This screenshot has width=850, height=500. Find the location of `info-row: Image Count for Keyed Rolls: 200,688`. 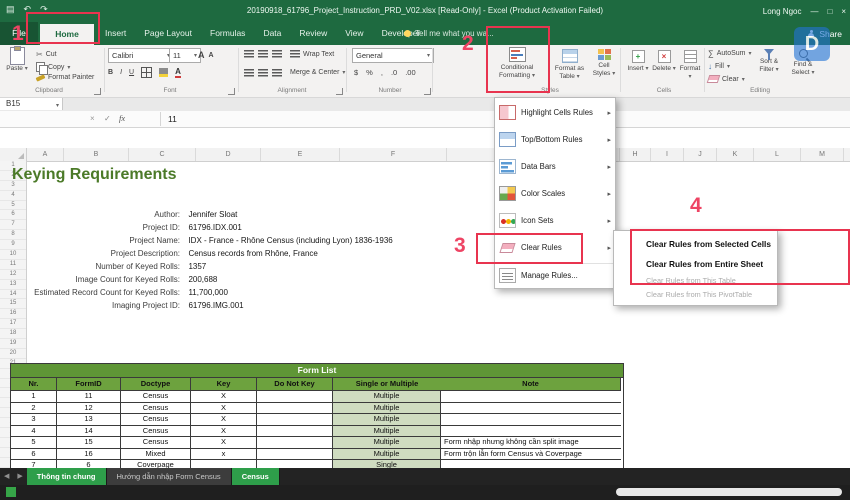

info-row: Image Count for Keyed Rolls: 200,688 is located at coordinates (196, 276).